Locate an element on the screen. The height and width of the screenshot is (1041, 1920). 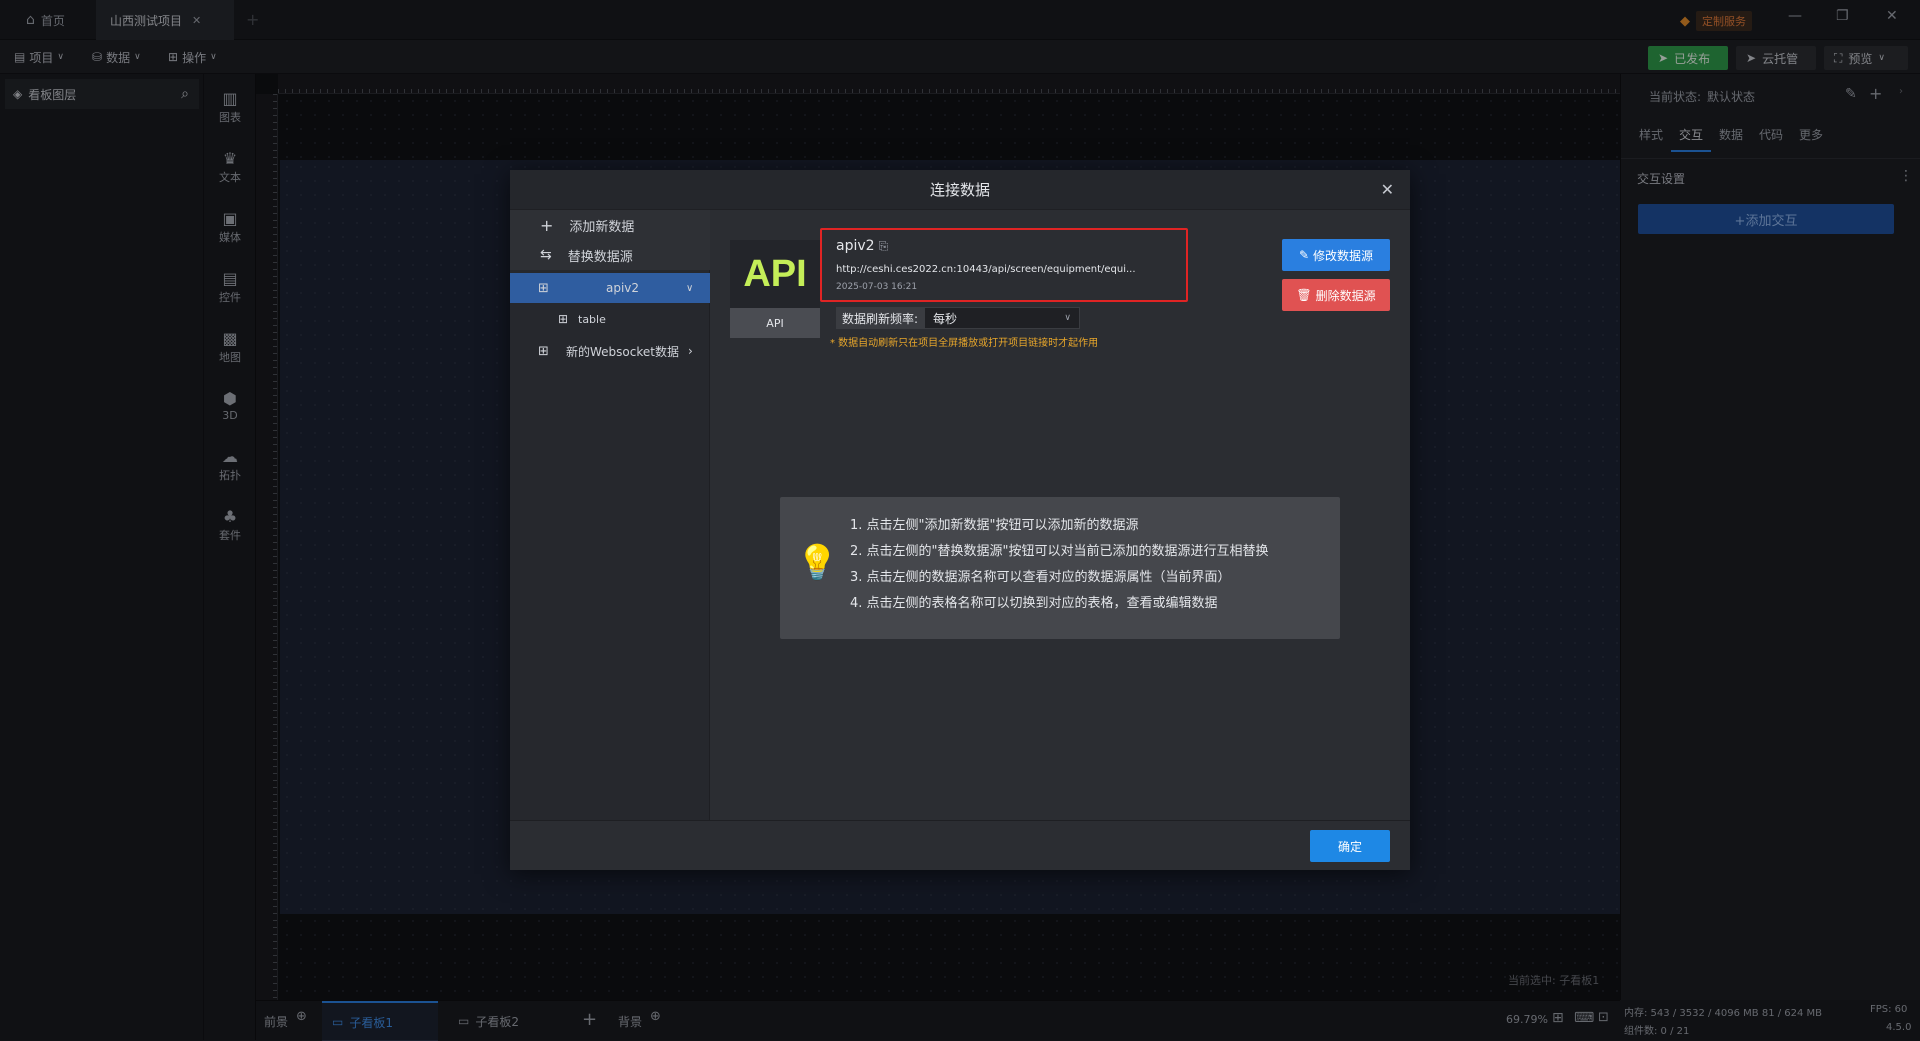
dialog-header: 连接数据 is located at coordinates (960, 190).